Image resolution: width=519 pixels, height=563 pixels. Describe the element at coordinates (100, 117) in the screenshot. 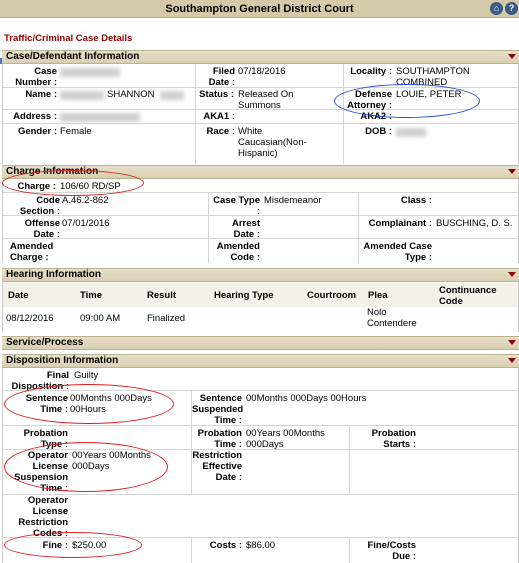

I see `address-redacted` at that location.